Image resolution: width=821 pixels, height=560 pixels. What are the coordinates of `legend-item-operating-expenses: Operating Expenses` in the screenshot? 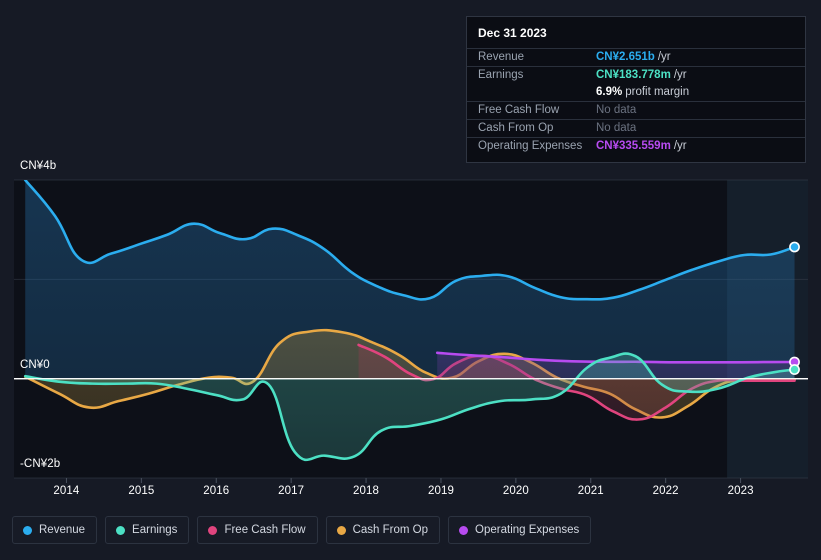 It's located at (520, 530).